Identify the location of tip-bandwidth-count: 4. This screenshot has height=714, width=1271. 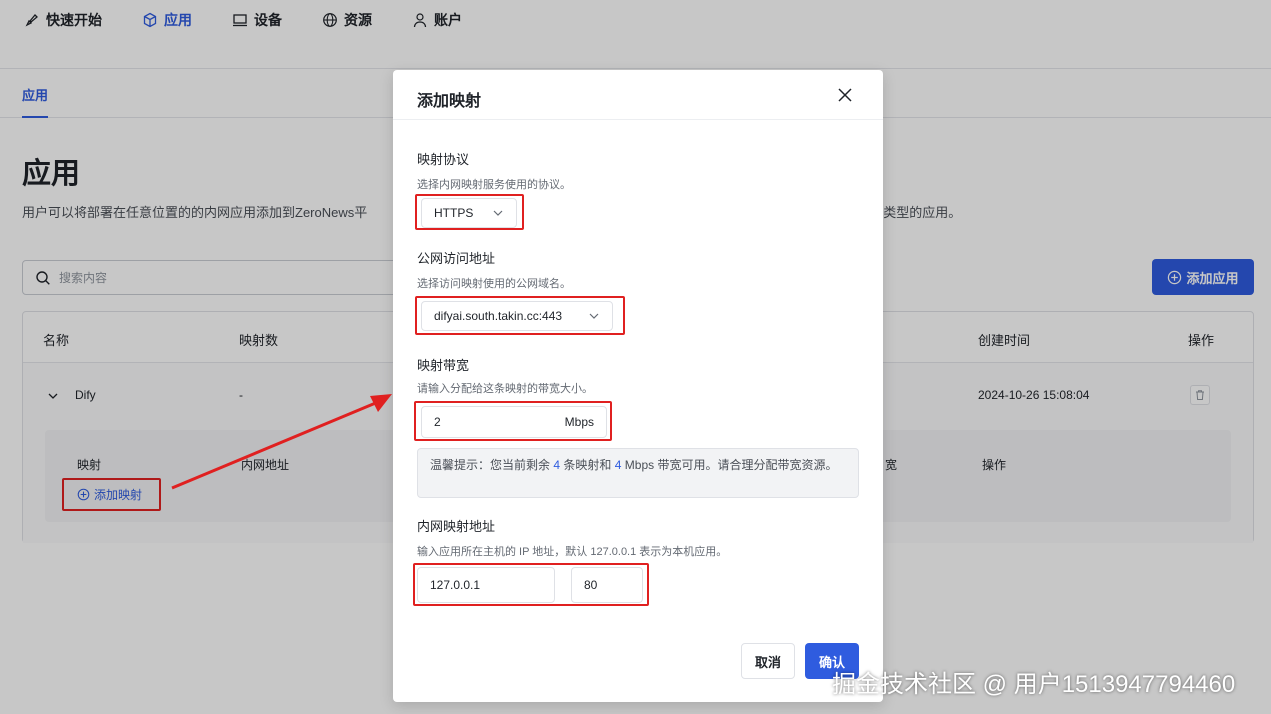
(618, 465).